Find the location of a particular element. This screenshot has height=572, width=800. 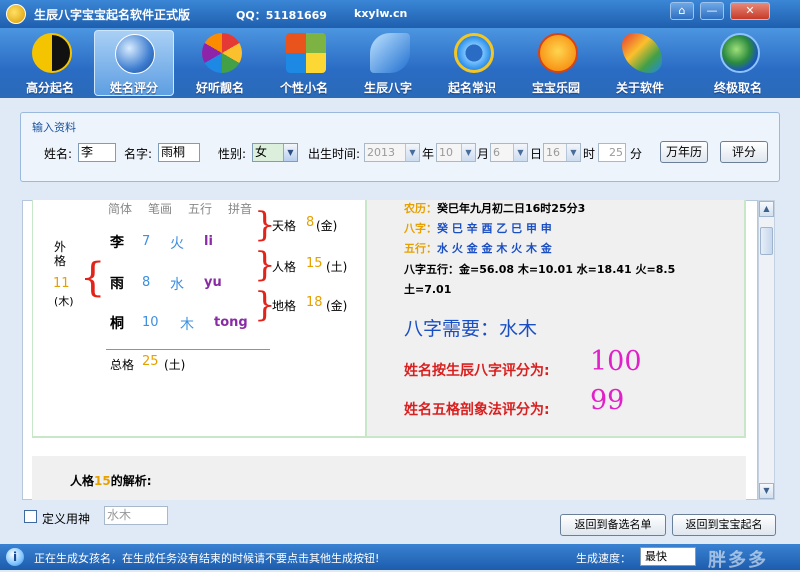

toolbar-haoting-button: 好听靓名 is located at coordinates (220, 63).